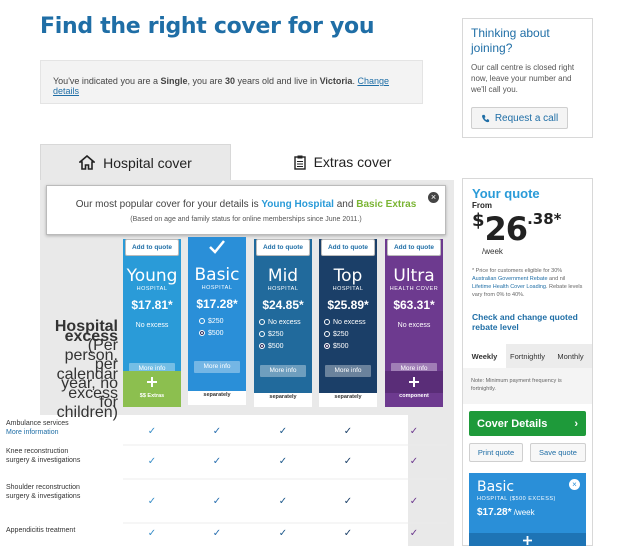  What do you see at coordinates (135, 162) in the screenshot?
I see `tab-hospital-cover: Hospital cover` at bounding box center [135, 162].